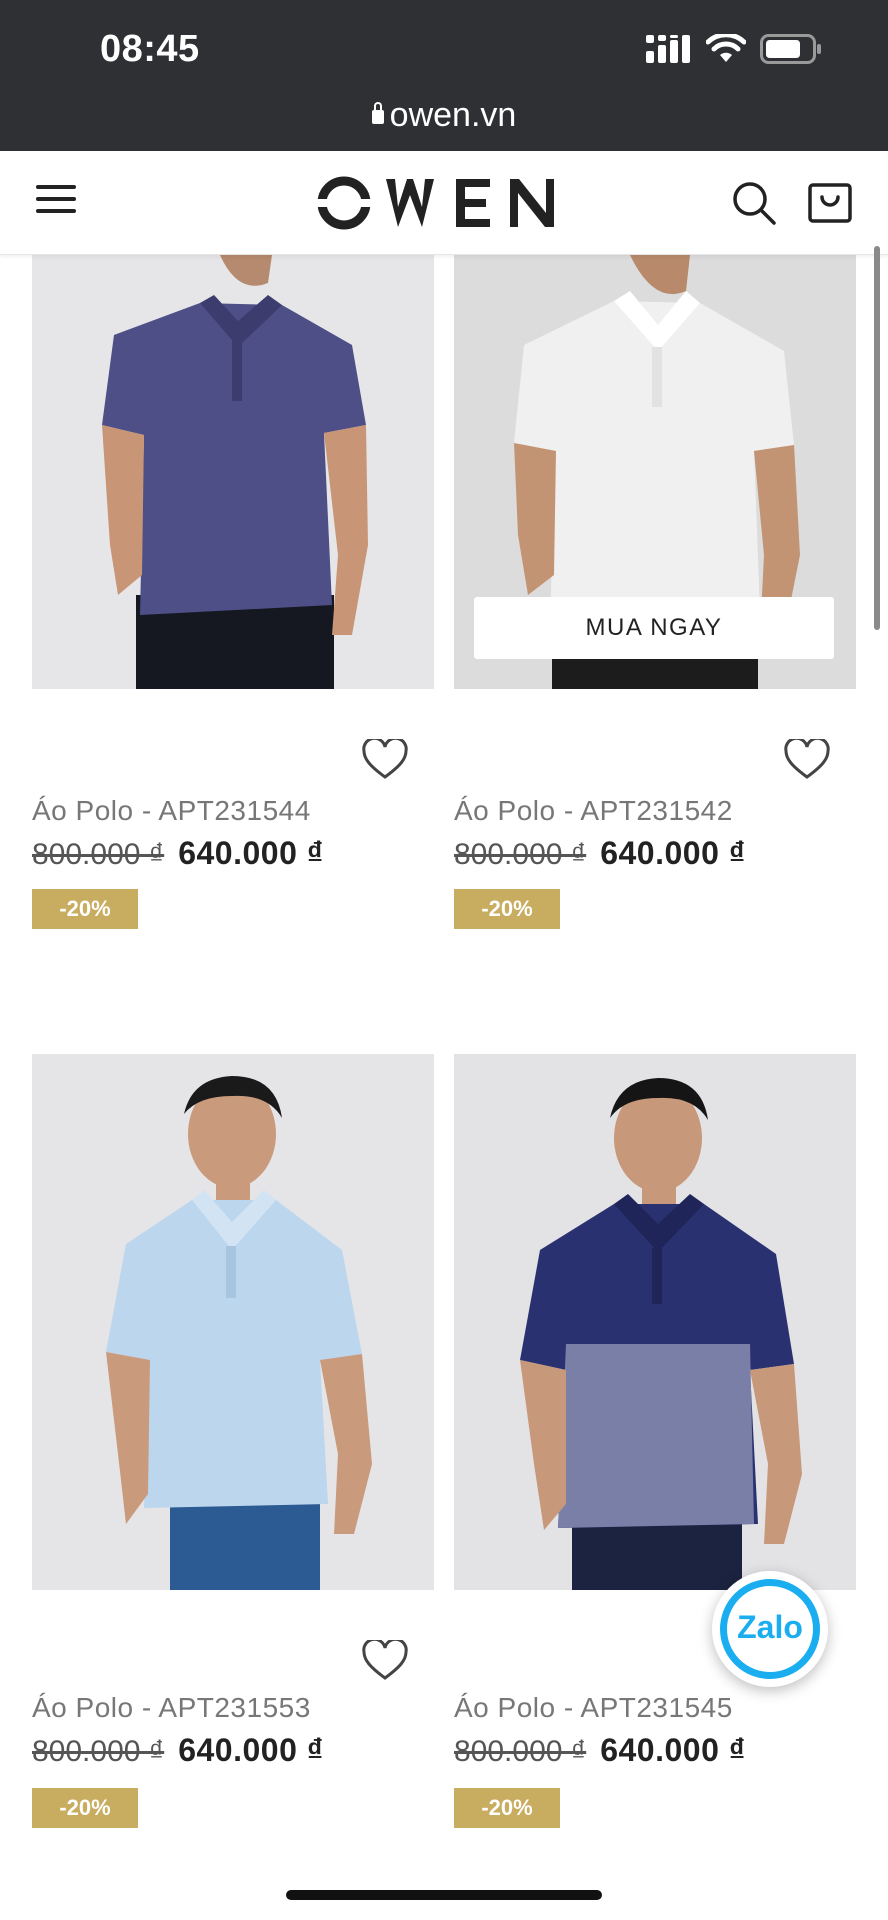 This screenshot has height=1920, width=888. I want to click on zalo-label: Zalo, so click(770, 1627).